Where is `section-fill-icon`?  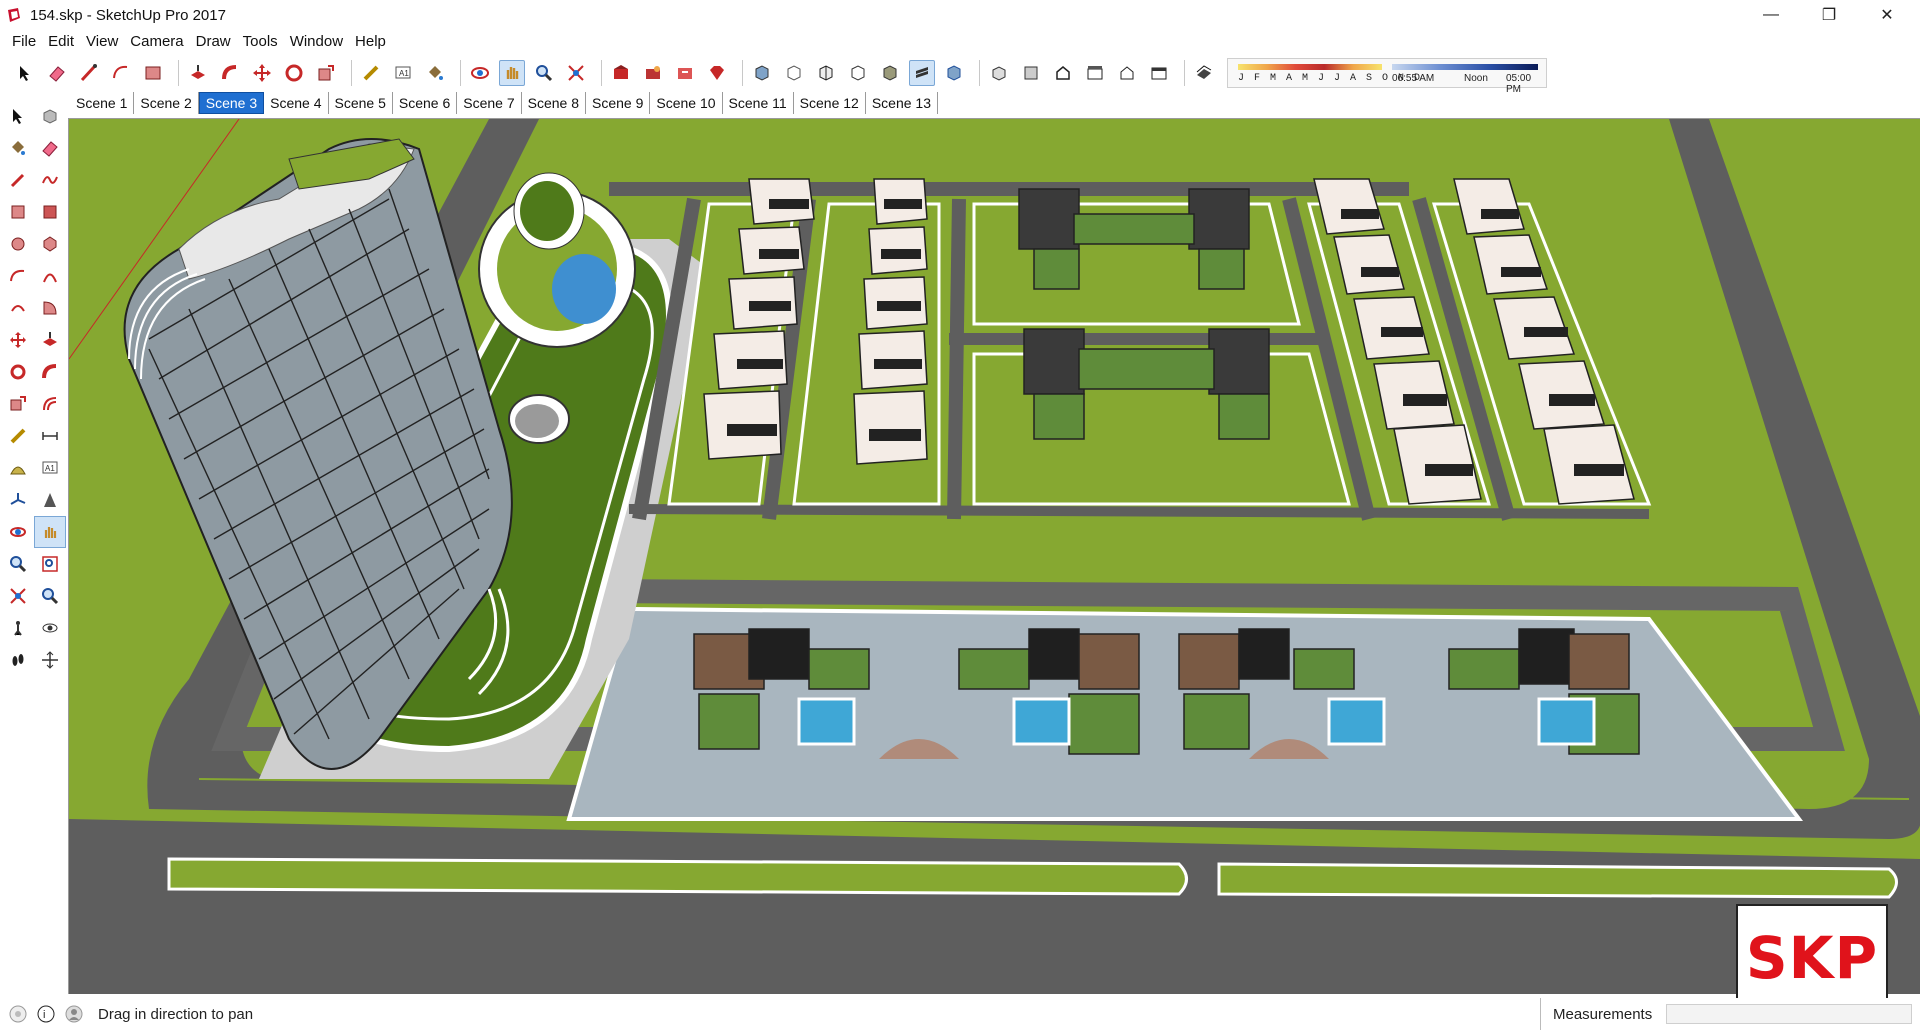 section-fill-icon is located at coordinates (954, 73).